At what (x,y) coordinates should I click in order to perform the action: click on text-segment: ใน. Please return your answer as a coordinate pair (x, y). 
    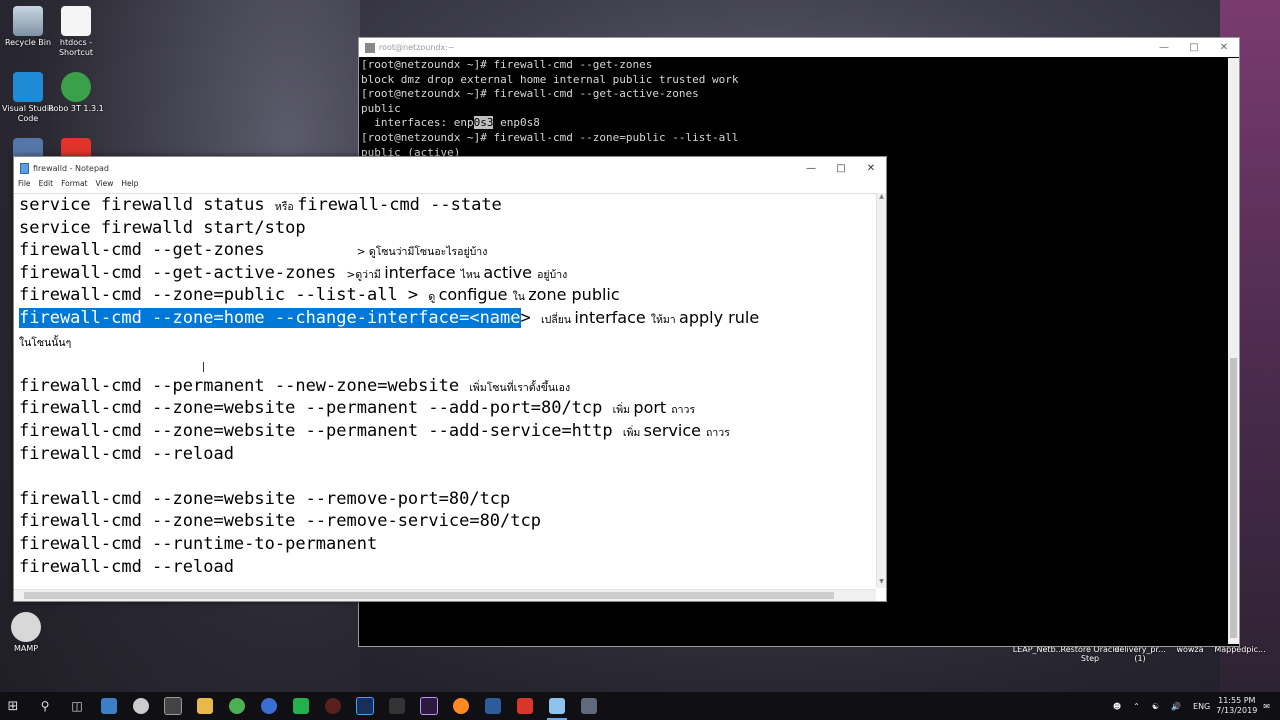
    Looking at the image, I should click on (520, 297).